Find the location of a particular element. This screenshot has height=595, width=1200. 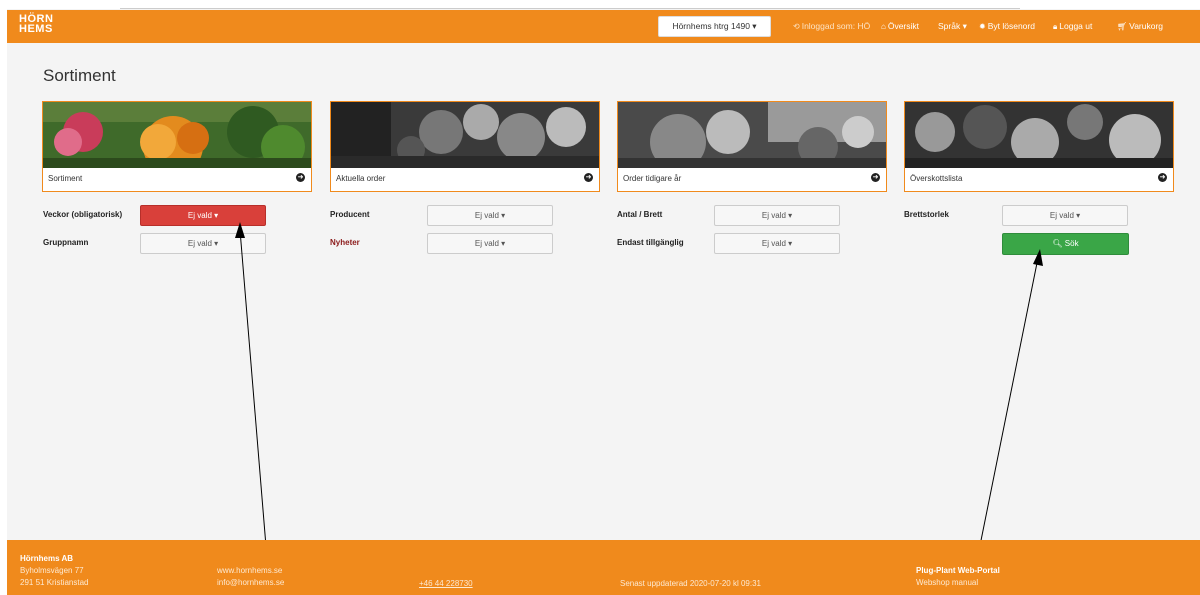

nav-overview: ⌂ Översikt is located at coordinates (900, 26).